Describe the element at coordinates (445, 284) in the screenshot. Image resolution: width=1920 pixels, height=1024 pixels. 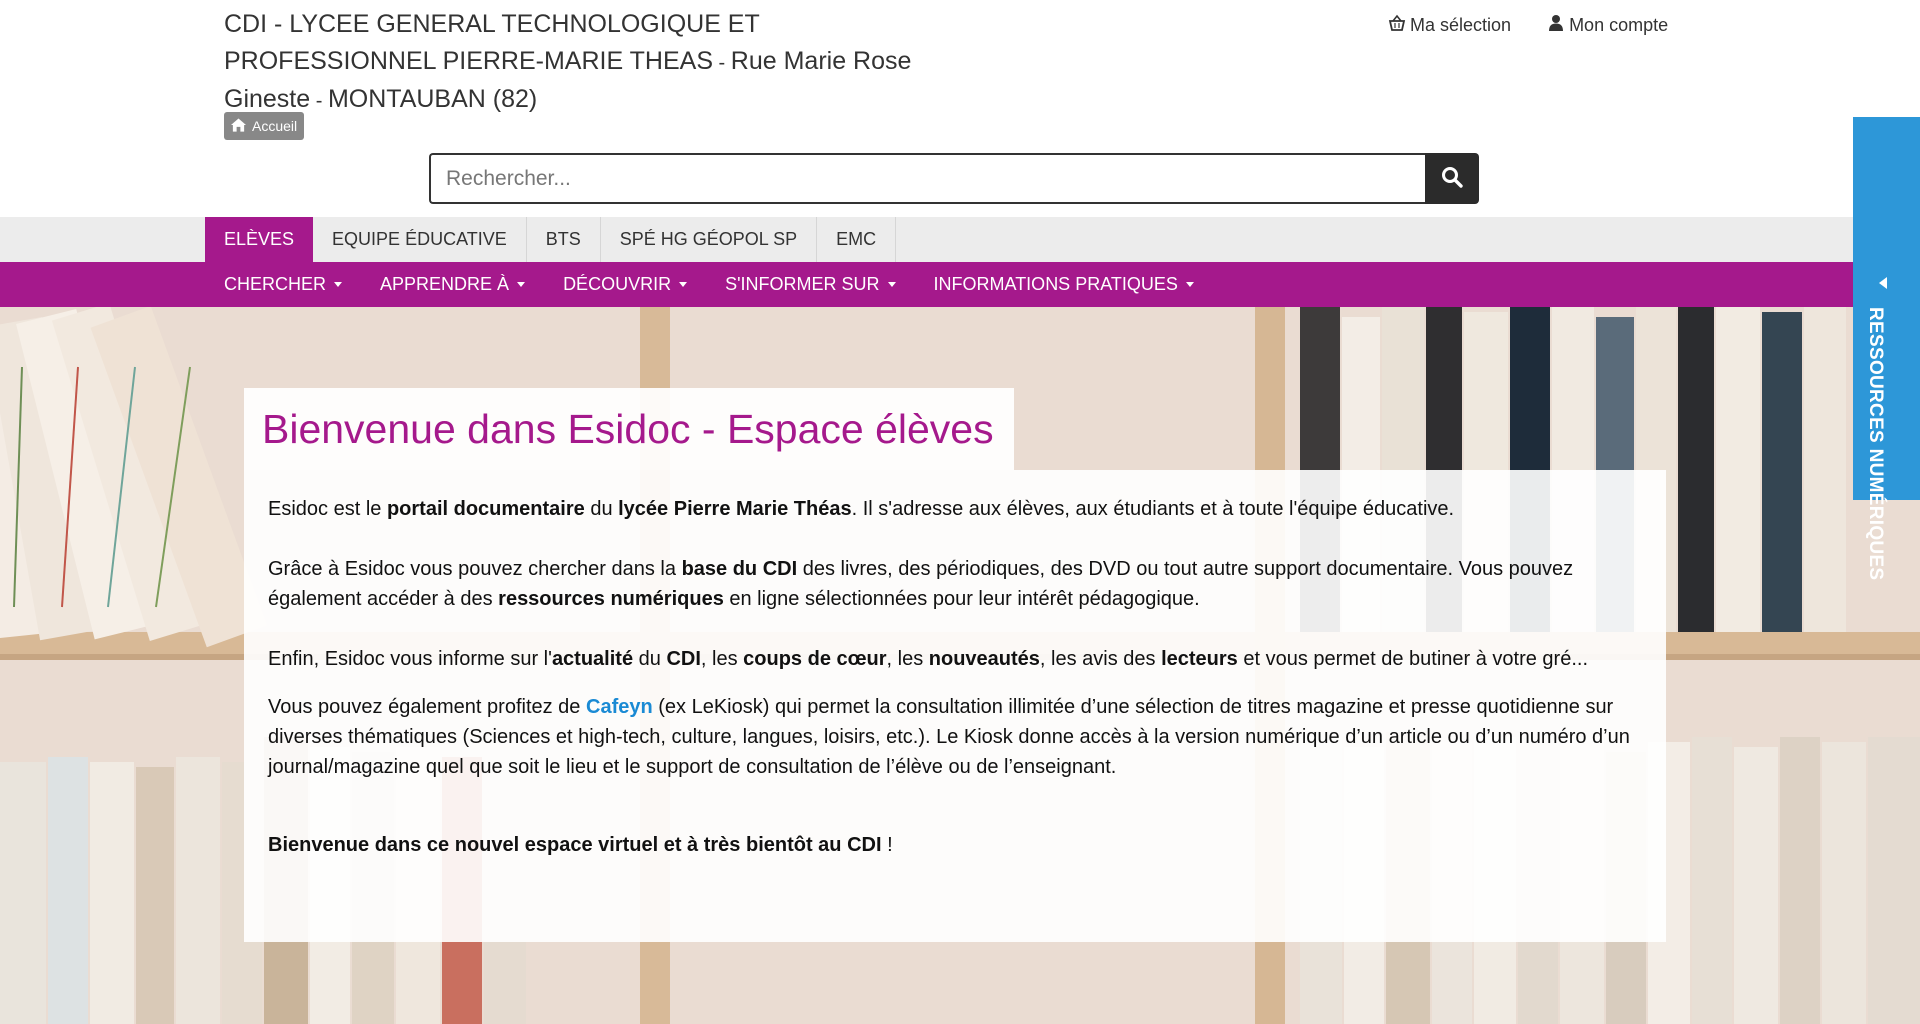
I see `menu-apprendre-label: APPRENDRE À` at that location.